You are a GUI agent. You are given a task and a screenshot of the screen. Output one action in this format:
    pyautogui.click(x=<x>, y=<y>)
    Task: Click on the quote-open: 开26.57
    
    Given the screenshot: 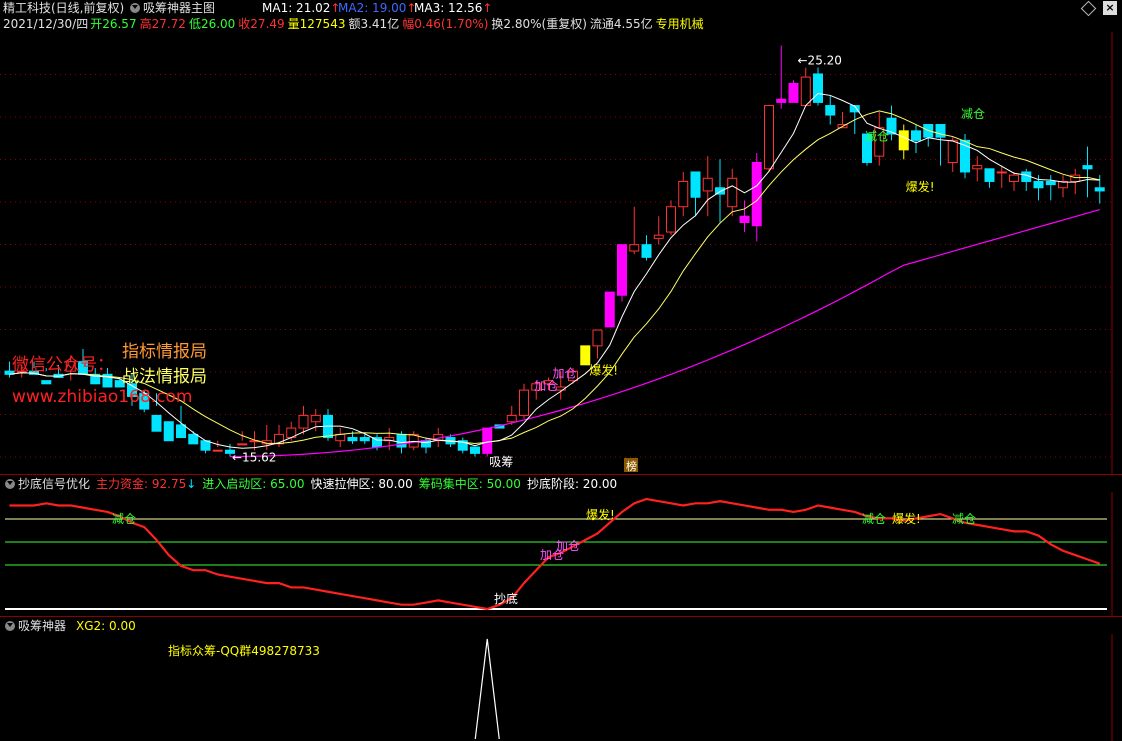 What is the action you would take?
    pyautogui.click(x=113, y=24)
    